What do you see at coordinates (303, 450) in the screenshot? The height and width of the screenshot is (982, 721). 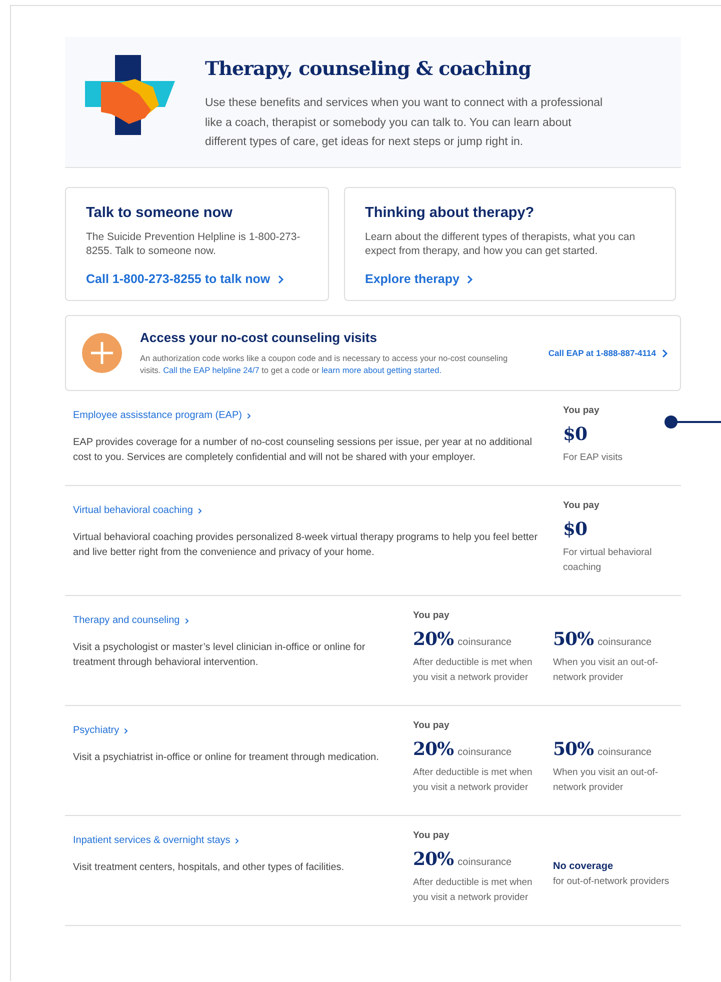 I see `benefit-description: EAP provides coverage for a number of no-cost counseling sessions per issue, per year at no additional cost to you. Services are completely confidential and will not be shared with your employer.` at bounding box center [303, 450].